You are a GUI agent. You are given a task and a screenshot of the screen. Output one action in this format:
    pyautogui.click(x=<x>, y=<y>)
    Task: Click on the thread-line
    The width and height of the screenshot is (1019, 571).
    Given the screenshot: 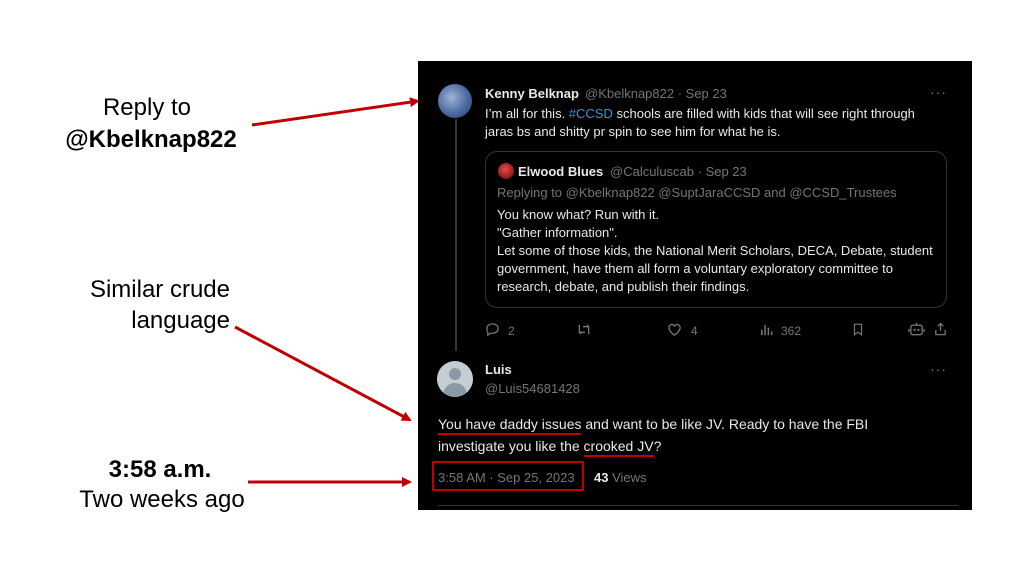 What is the action you would take?
    pyautogui.click(x=456, y=235)
    